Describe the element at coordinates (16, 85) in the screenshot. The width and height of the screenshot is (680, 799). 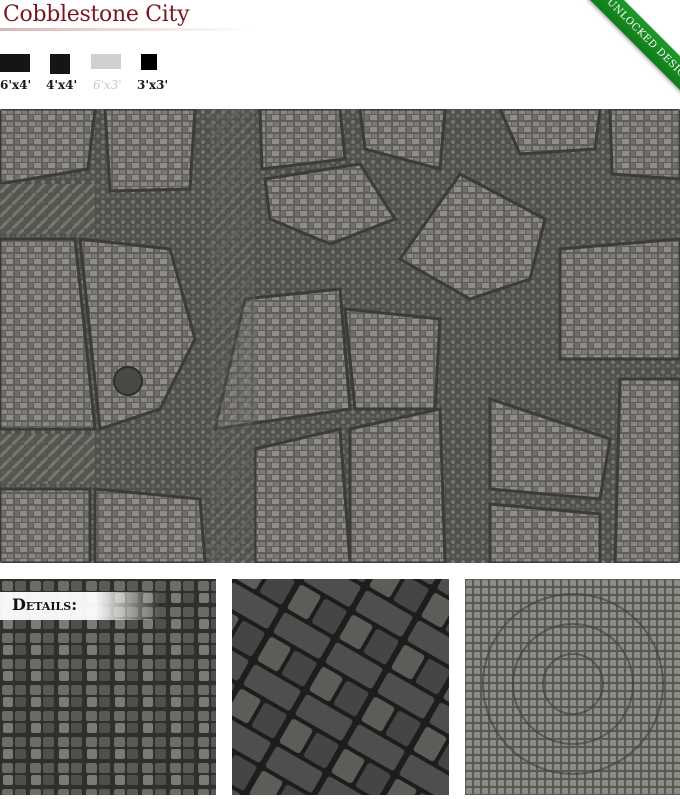
I see `size-label: 6'x4'` at that location.